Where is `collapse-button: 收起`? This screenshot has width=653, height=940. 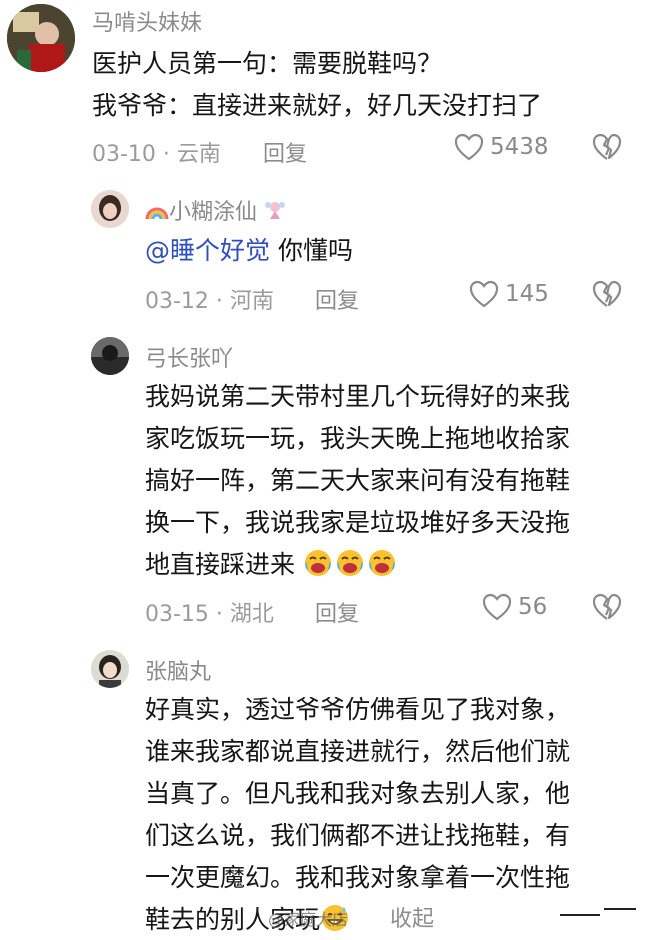 collapse-button: 收起 is located at coordinates (412, 917).